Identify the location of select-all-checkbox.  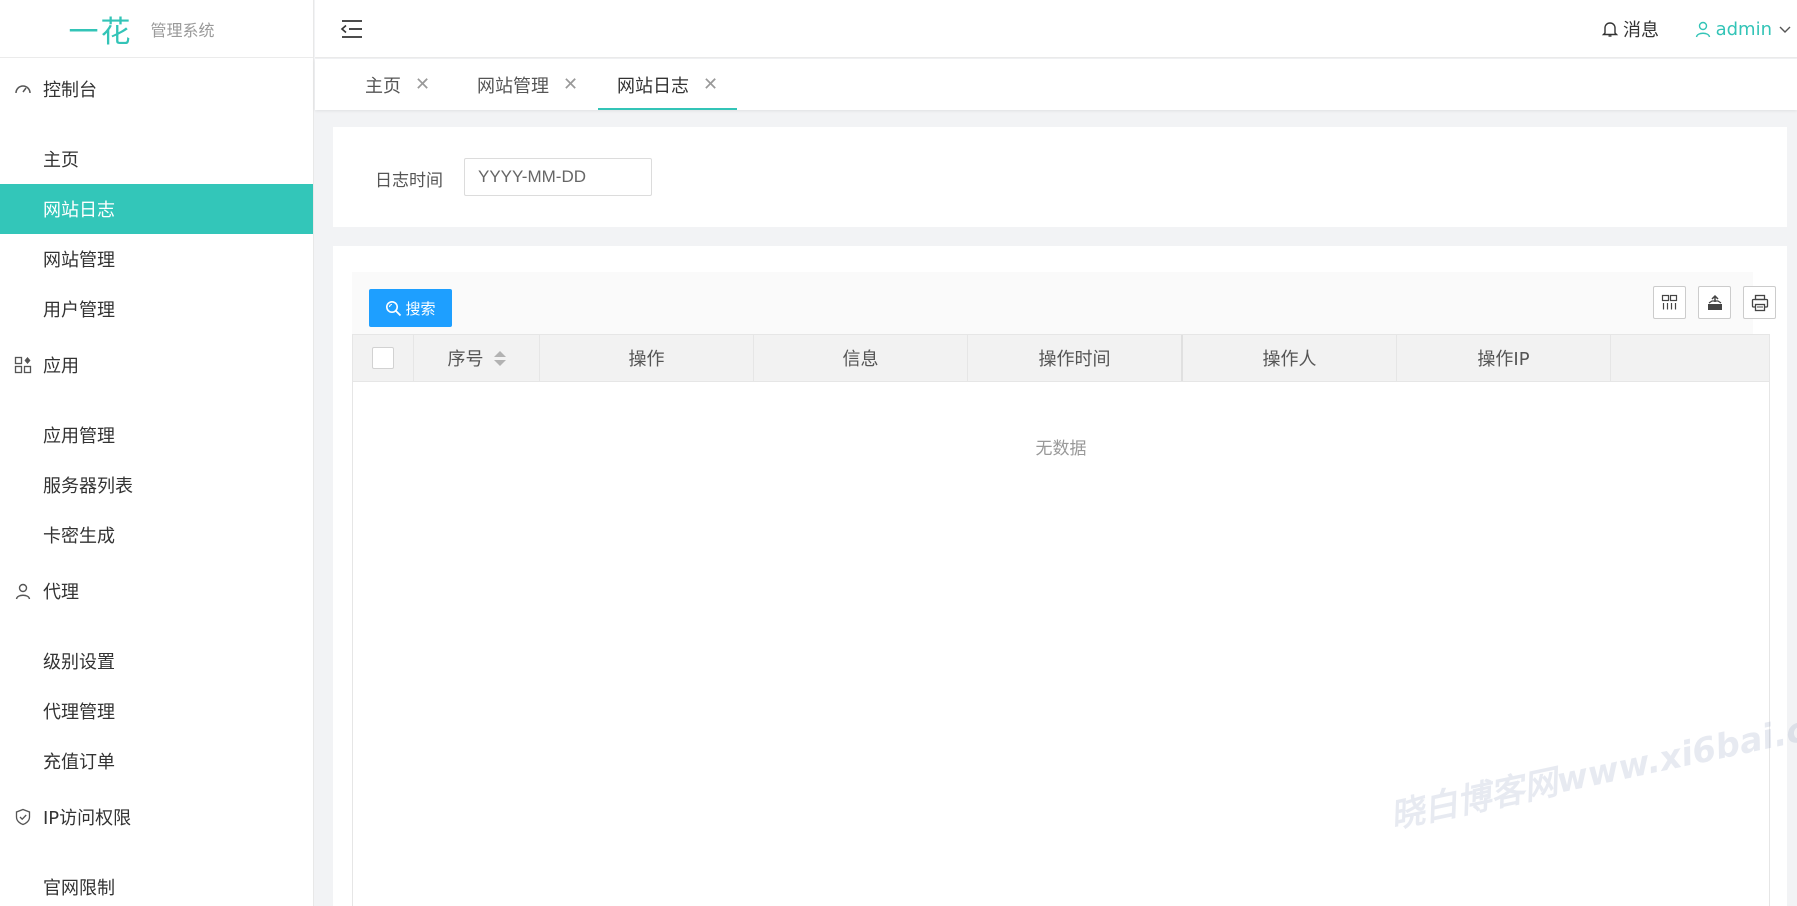
(383, 358).